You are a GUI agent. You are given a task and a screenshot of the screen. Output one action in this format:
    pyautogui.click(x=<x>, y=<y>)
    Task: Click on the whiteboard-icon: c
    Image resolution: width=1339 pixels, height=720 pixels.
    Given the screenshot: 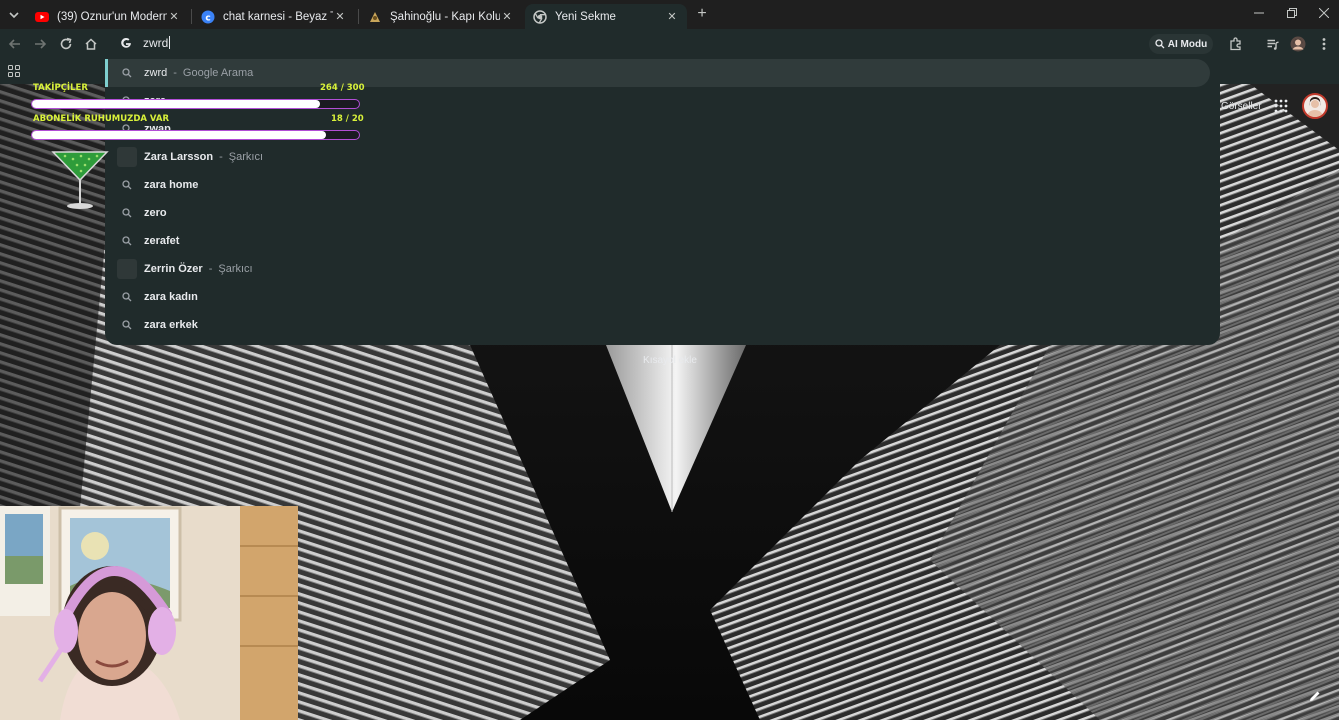 What is the action you would take?
    pyautogui.click(x=208, y=17)
    